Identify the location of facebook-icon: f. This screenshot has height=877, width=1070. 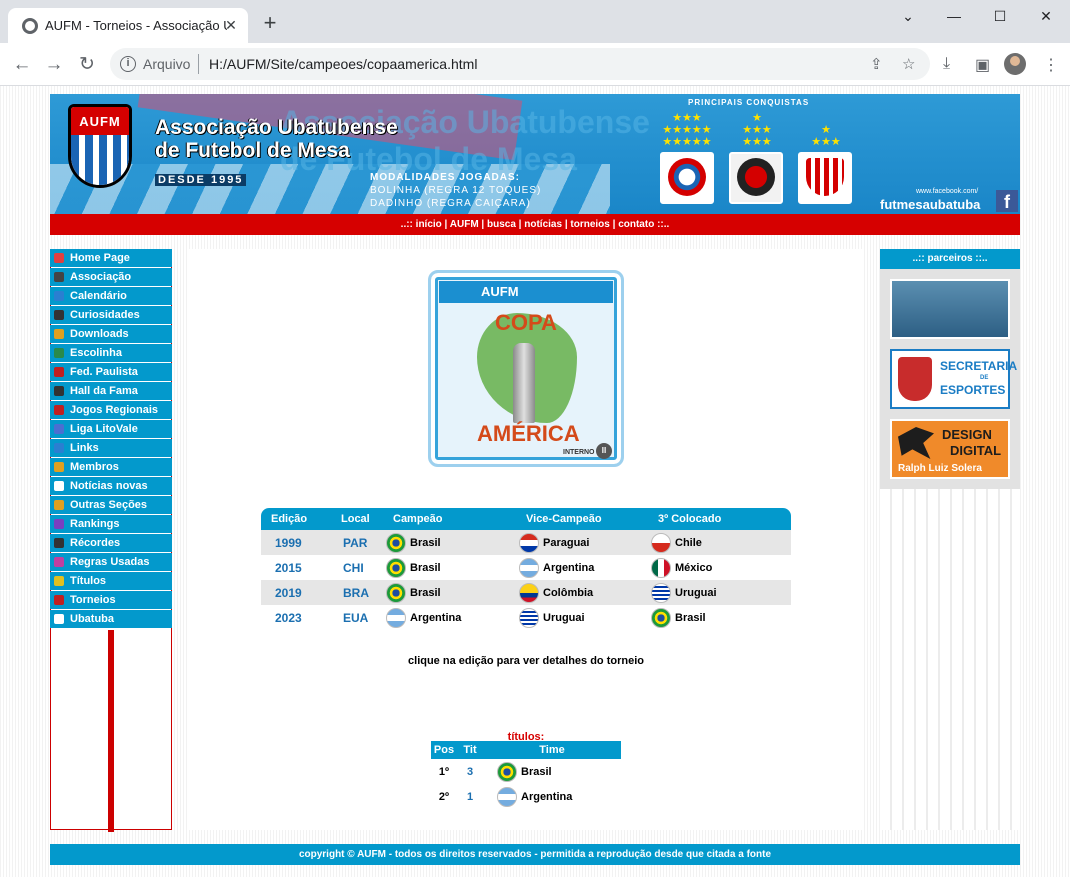
(1007, 201).